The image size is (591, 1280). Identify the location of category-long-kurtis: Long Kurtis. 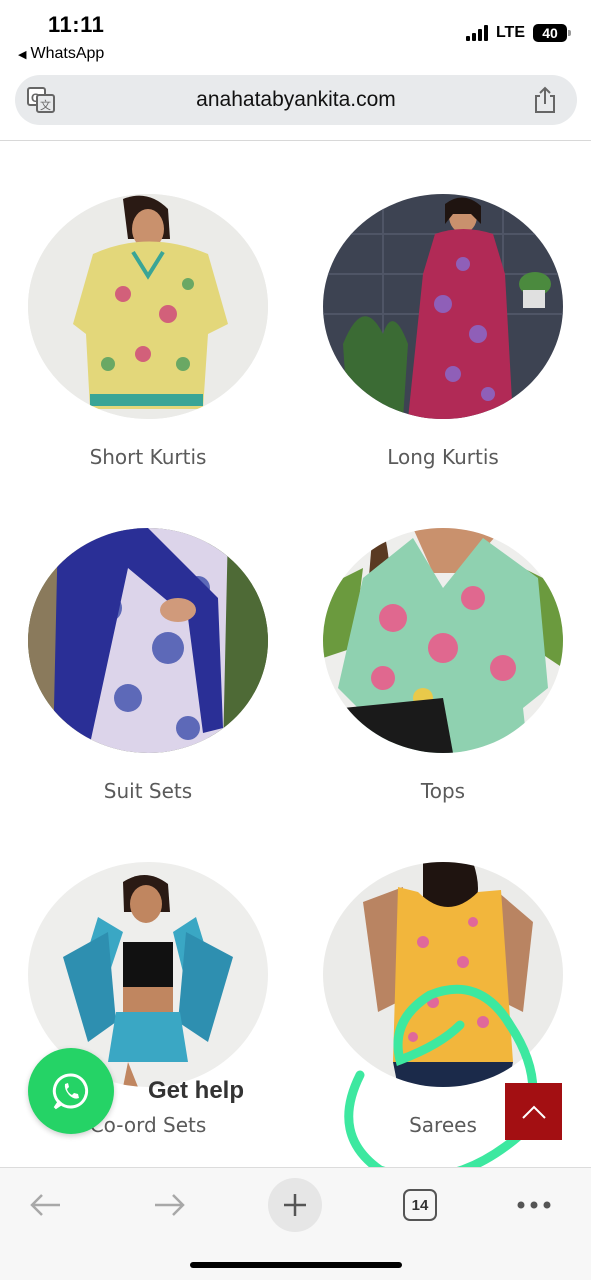
(443, 331).